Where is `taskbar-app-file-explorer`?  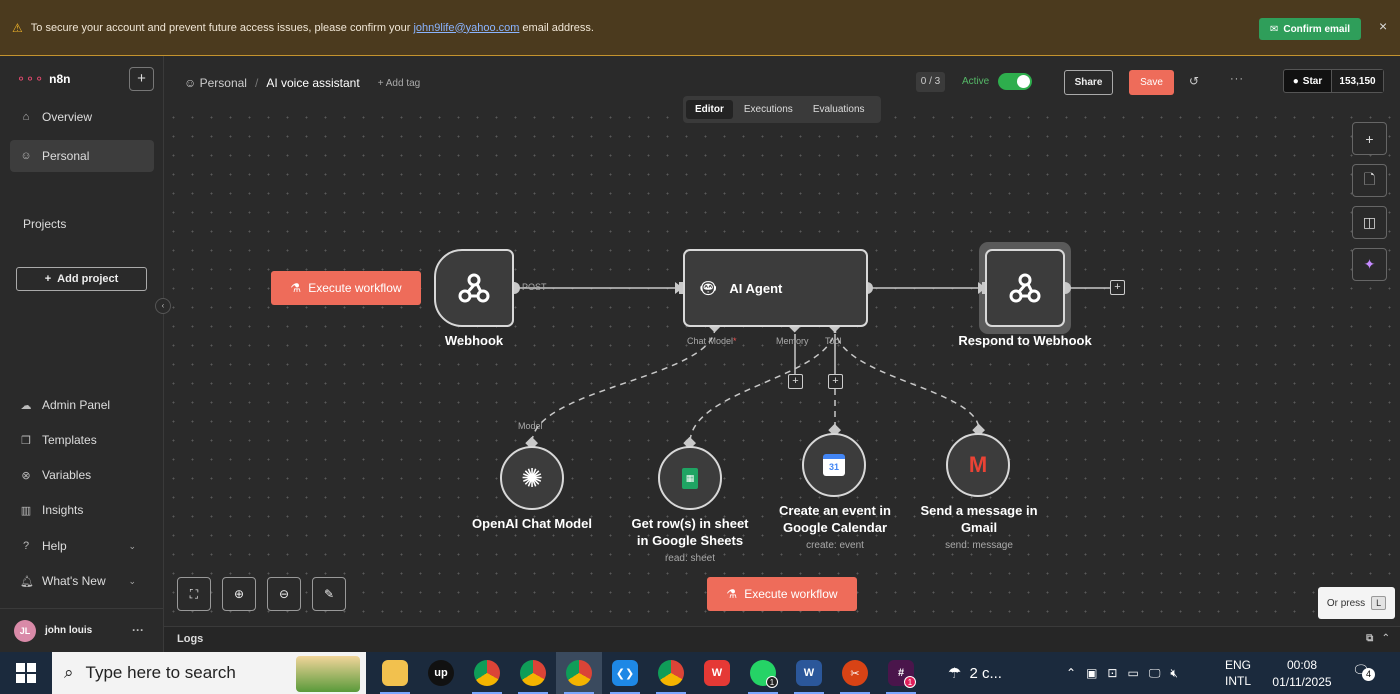
taskbar-app-file-explorer is located at coordinates (395, 673).